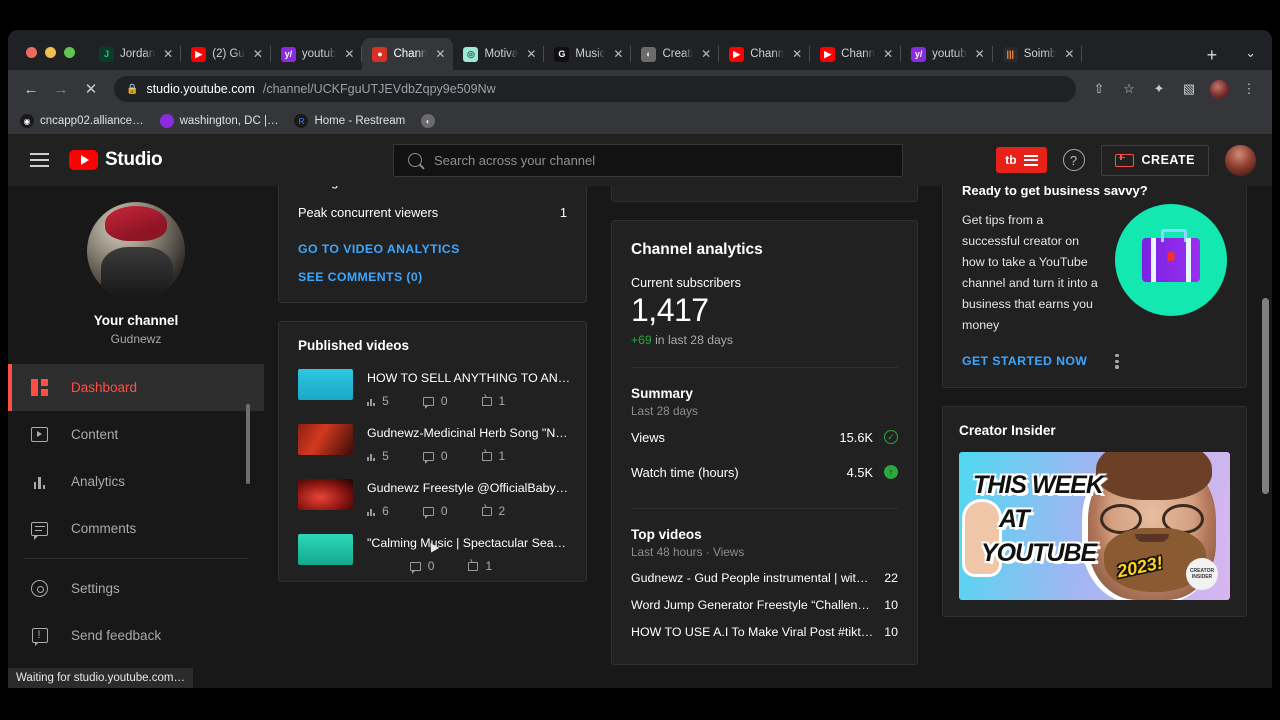 The image size is (1280, 720). What do you see at coordinates (648, 160) in the screenshot?
I see `search-input: Search across your channel` at bounding box center [648, 160].